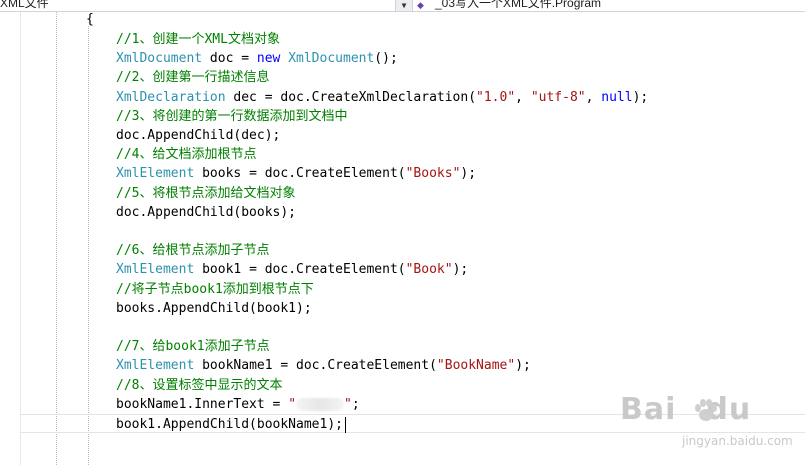 The image size is (805, 465). I want to click on code-token: doc =, so click(229, 59).